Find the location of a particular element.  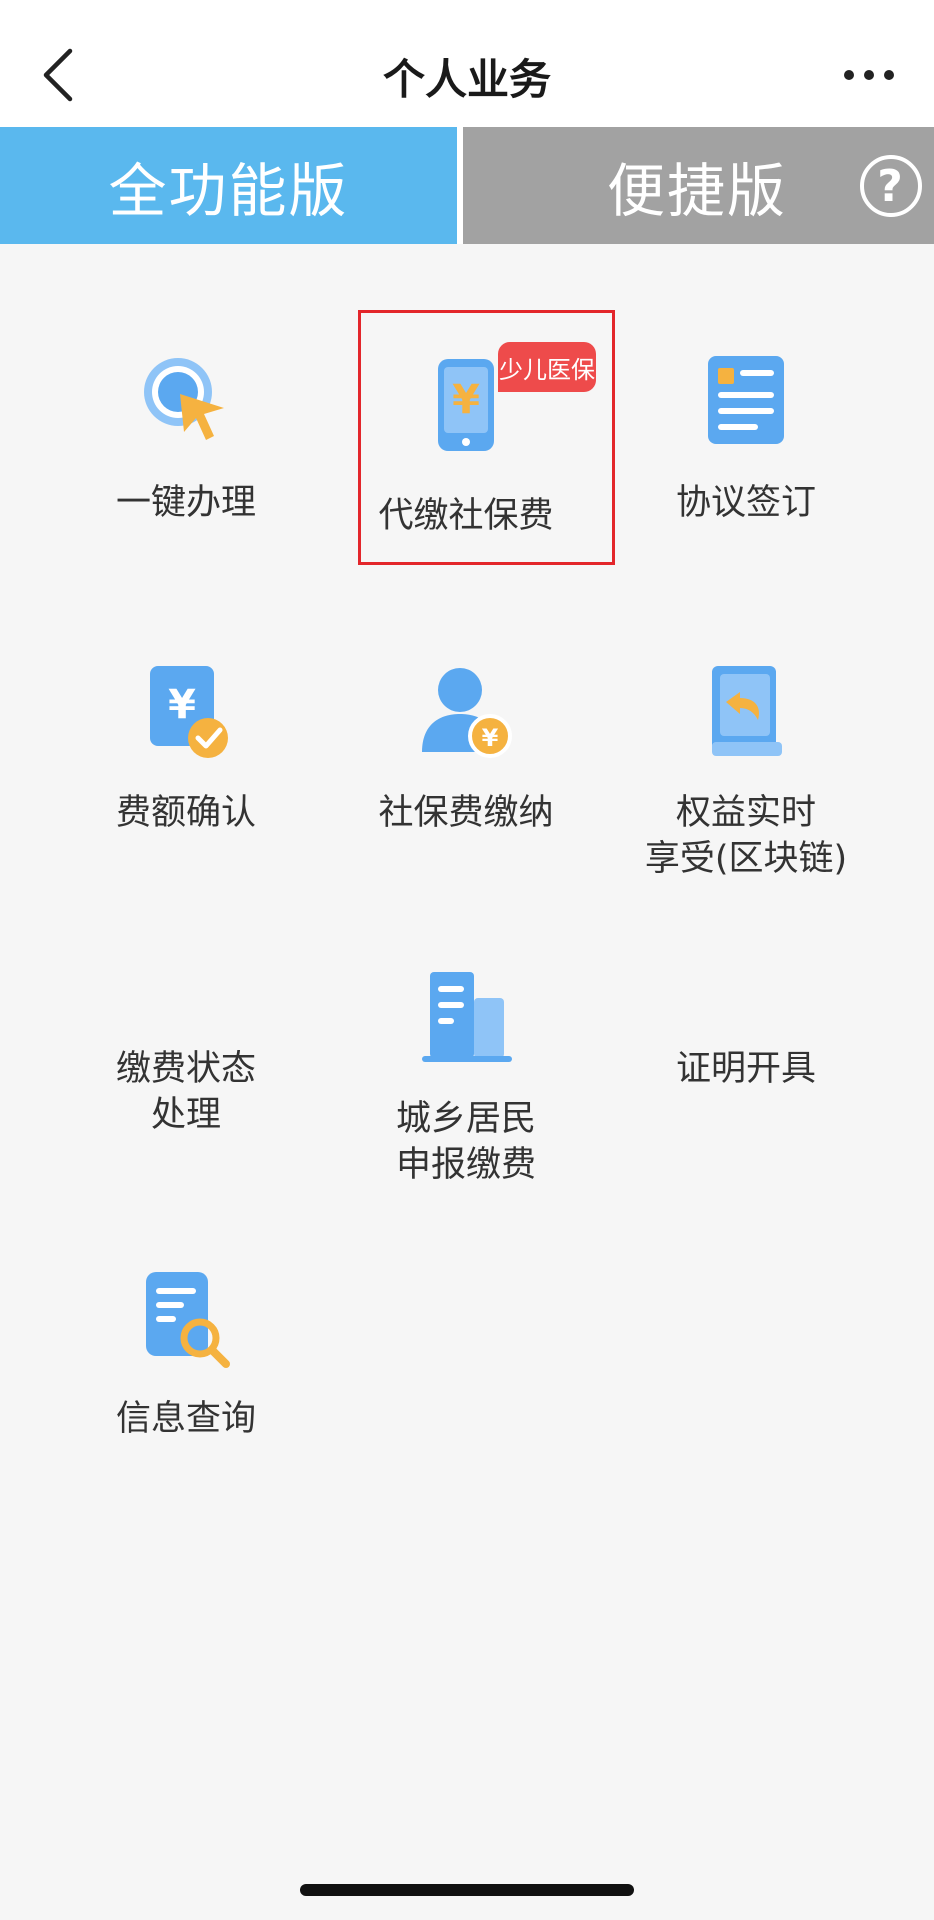

tab-full-version: 全功能版 is located at coordinates (228, 185).